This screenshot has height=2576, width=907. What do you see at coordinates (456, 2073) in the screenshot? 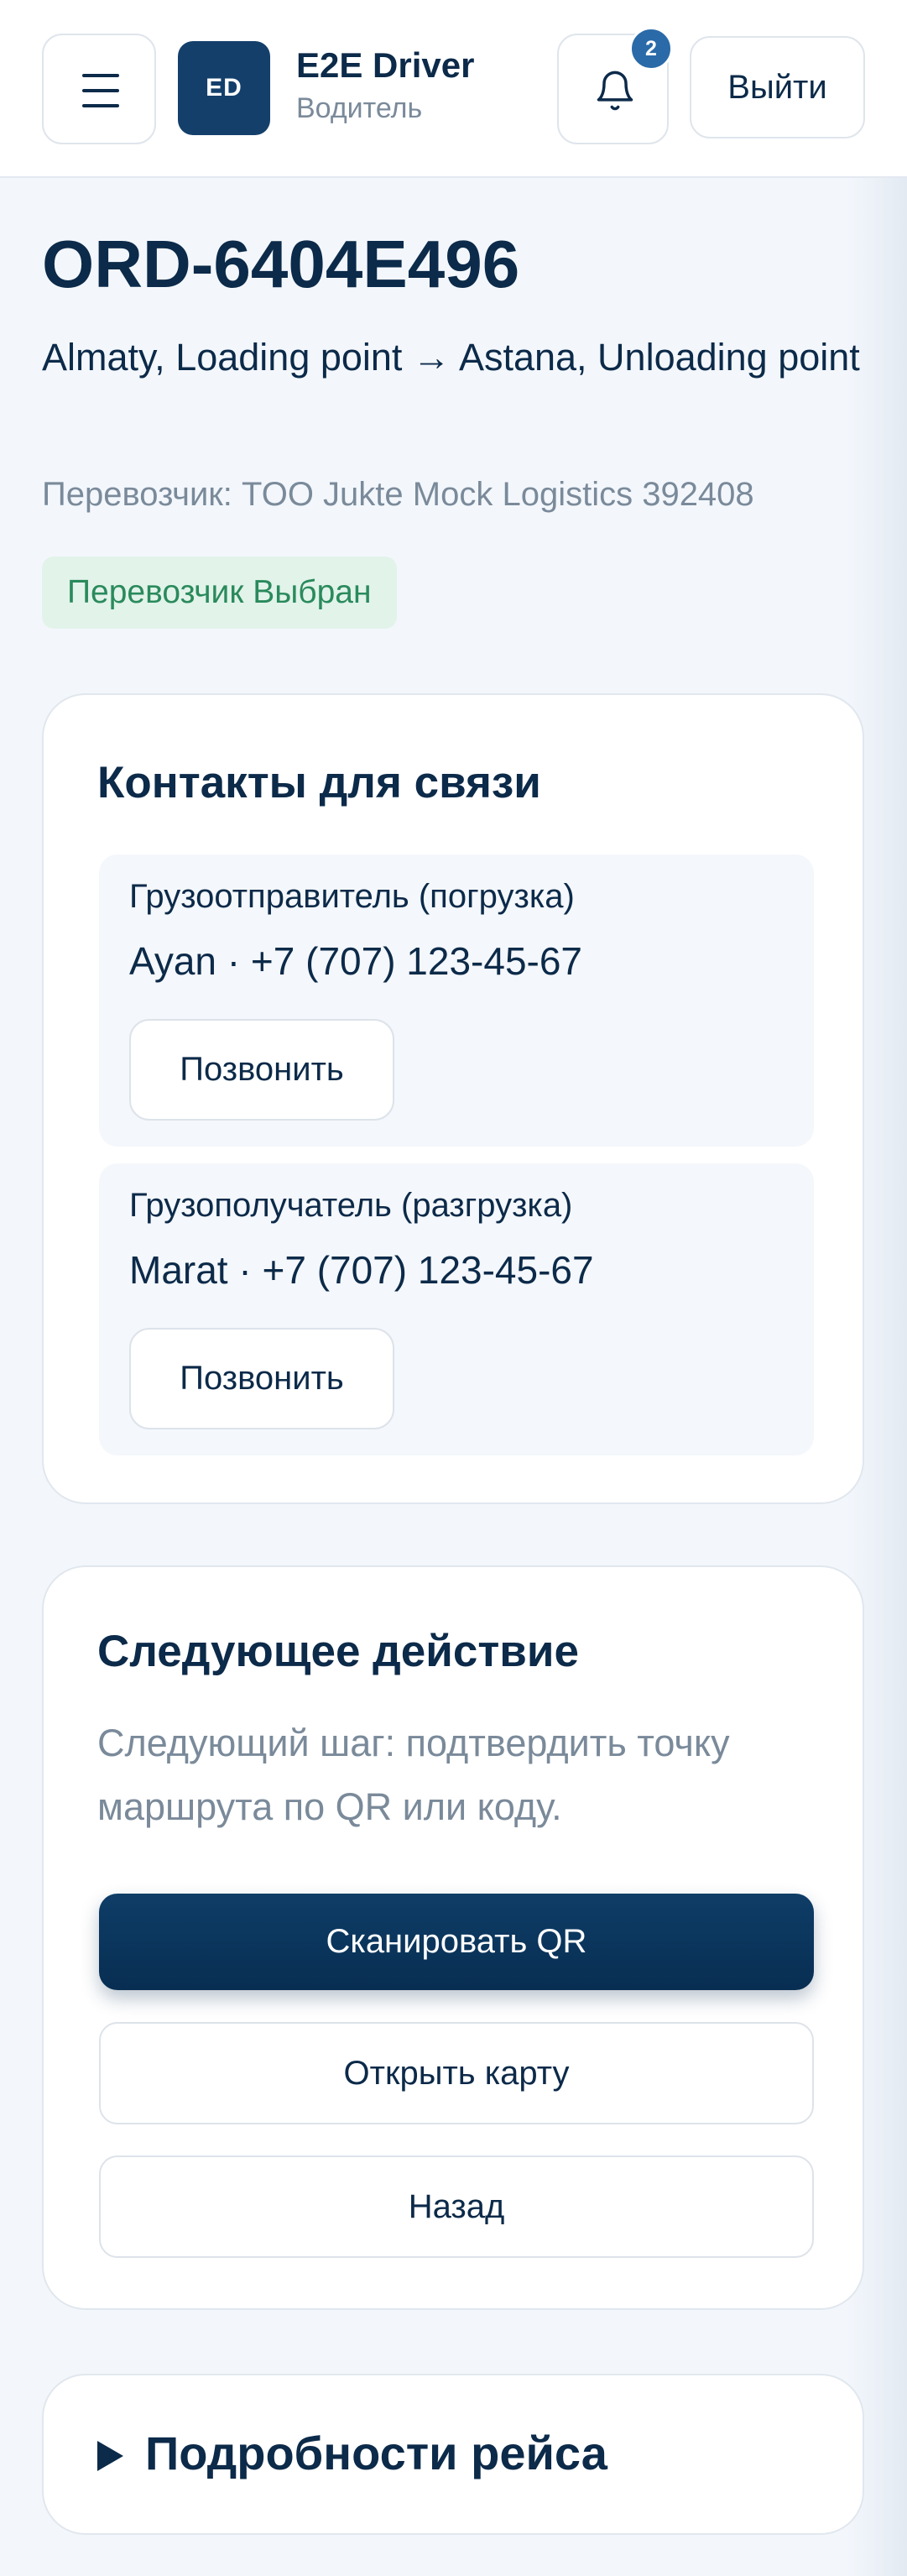
I see `open-map-button: Открыть карту` at bounding box center [456, 2073].